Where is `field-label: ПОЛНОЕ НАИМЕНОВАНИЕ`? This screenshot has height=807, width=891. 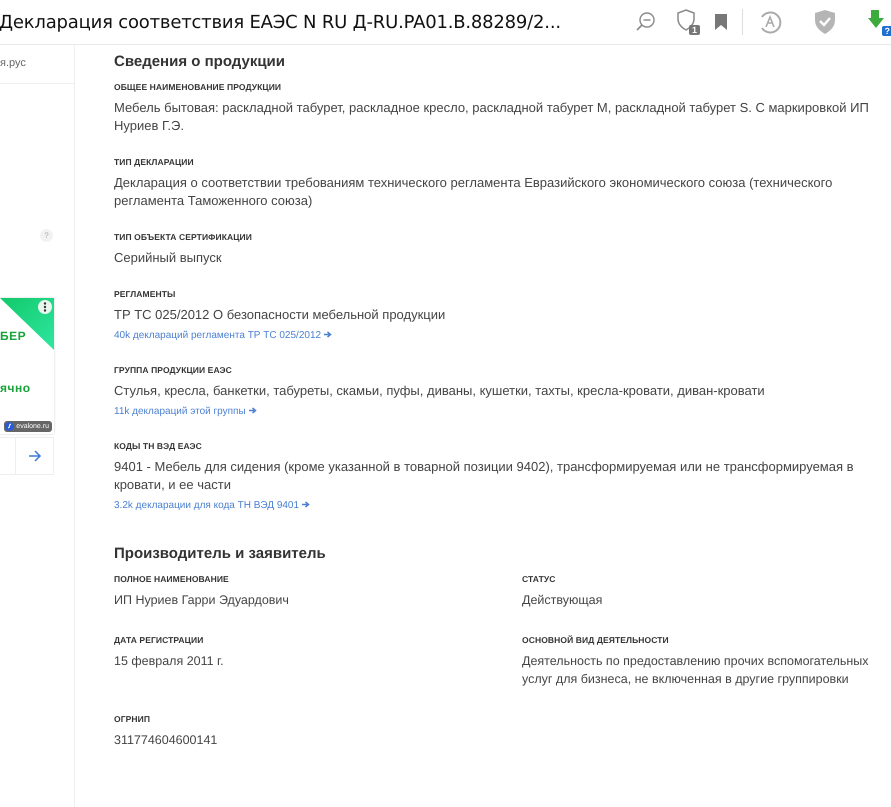 field-label: ПОЛНОЕ НАИМЕНОВАНИЕ is located at coordinates (172, 579).